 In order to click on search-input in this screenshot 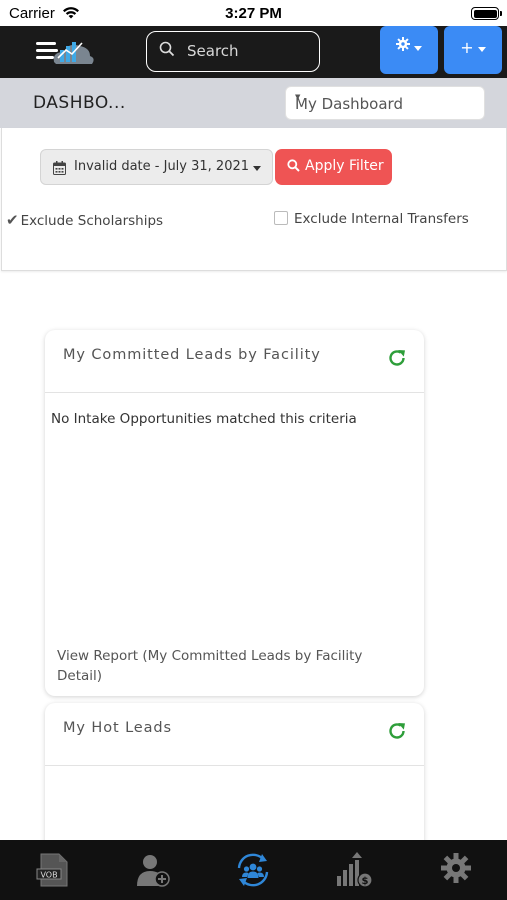, I will do `click(249, 51)`.